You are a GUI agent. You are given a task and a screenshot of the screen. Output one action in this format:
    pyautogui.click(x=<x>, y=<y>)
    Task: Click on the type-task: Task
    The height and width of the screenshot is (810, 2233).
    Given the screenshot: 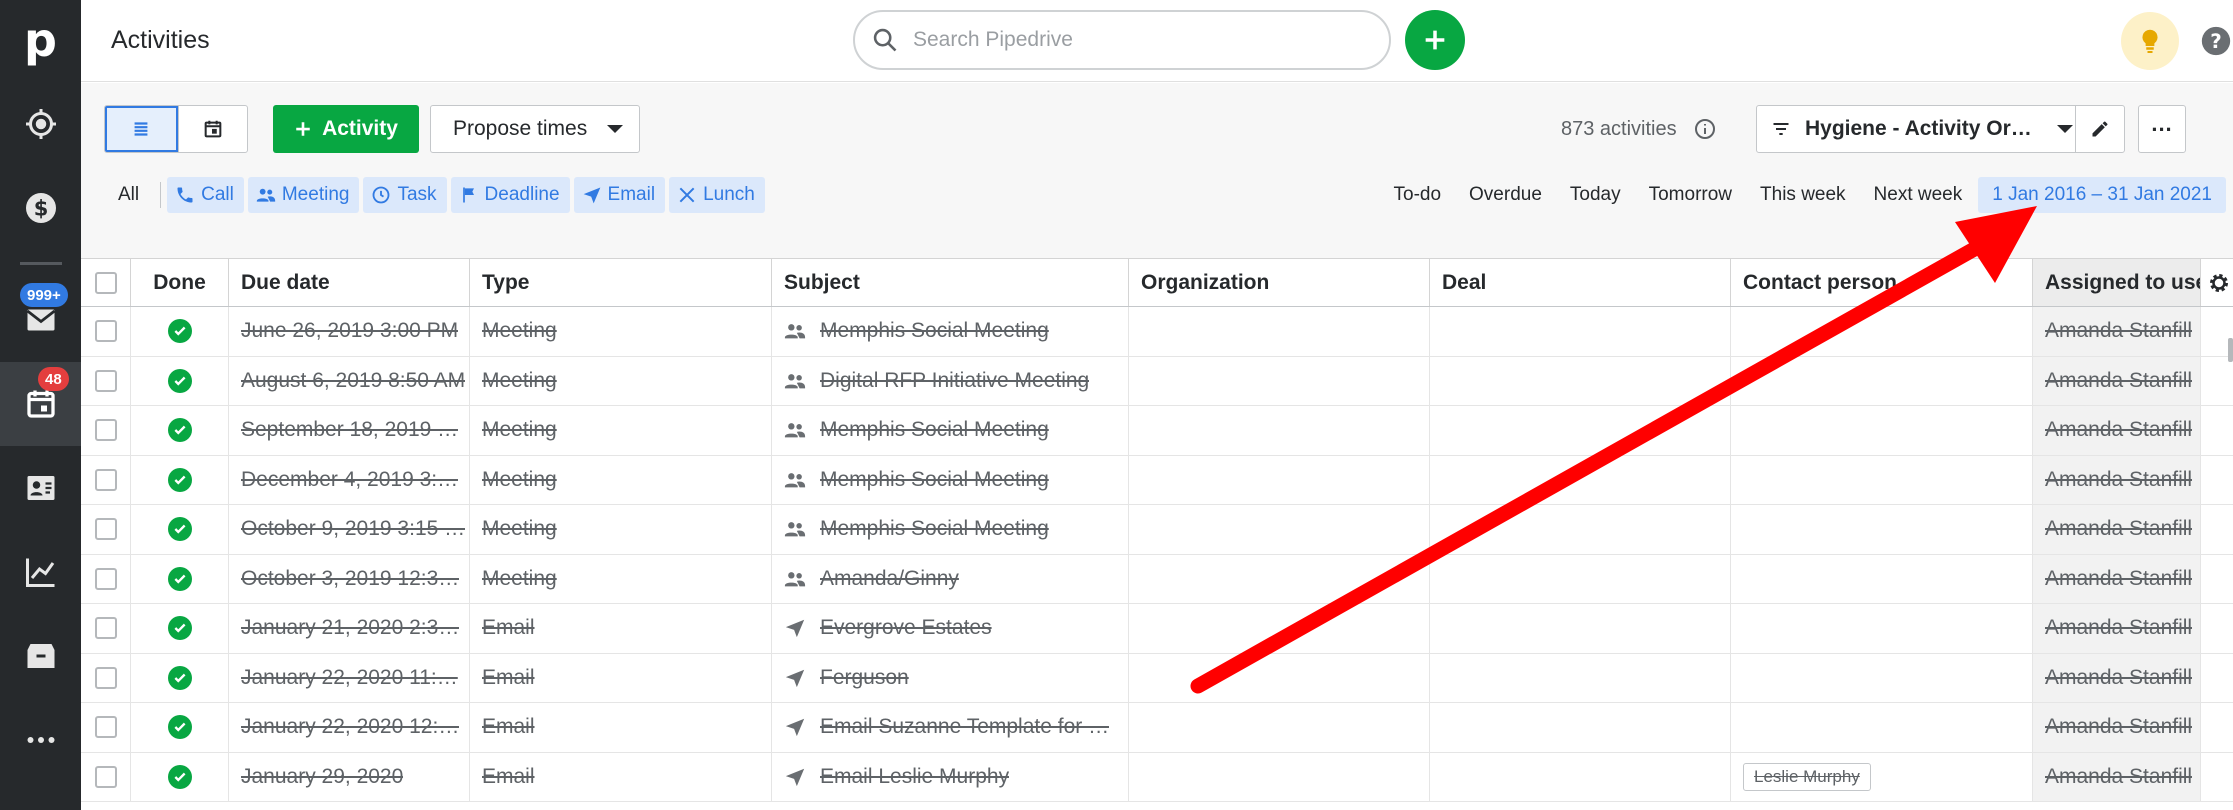 What is the action you would take?
    pyautogui.click(x=405, y=195)
    